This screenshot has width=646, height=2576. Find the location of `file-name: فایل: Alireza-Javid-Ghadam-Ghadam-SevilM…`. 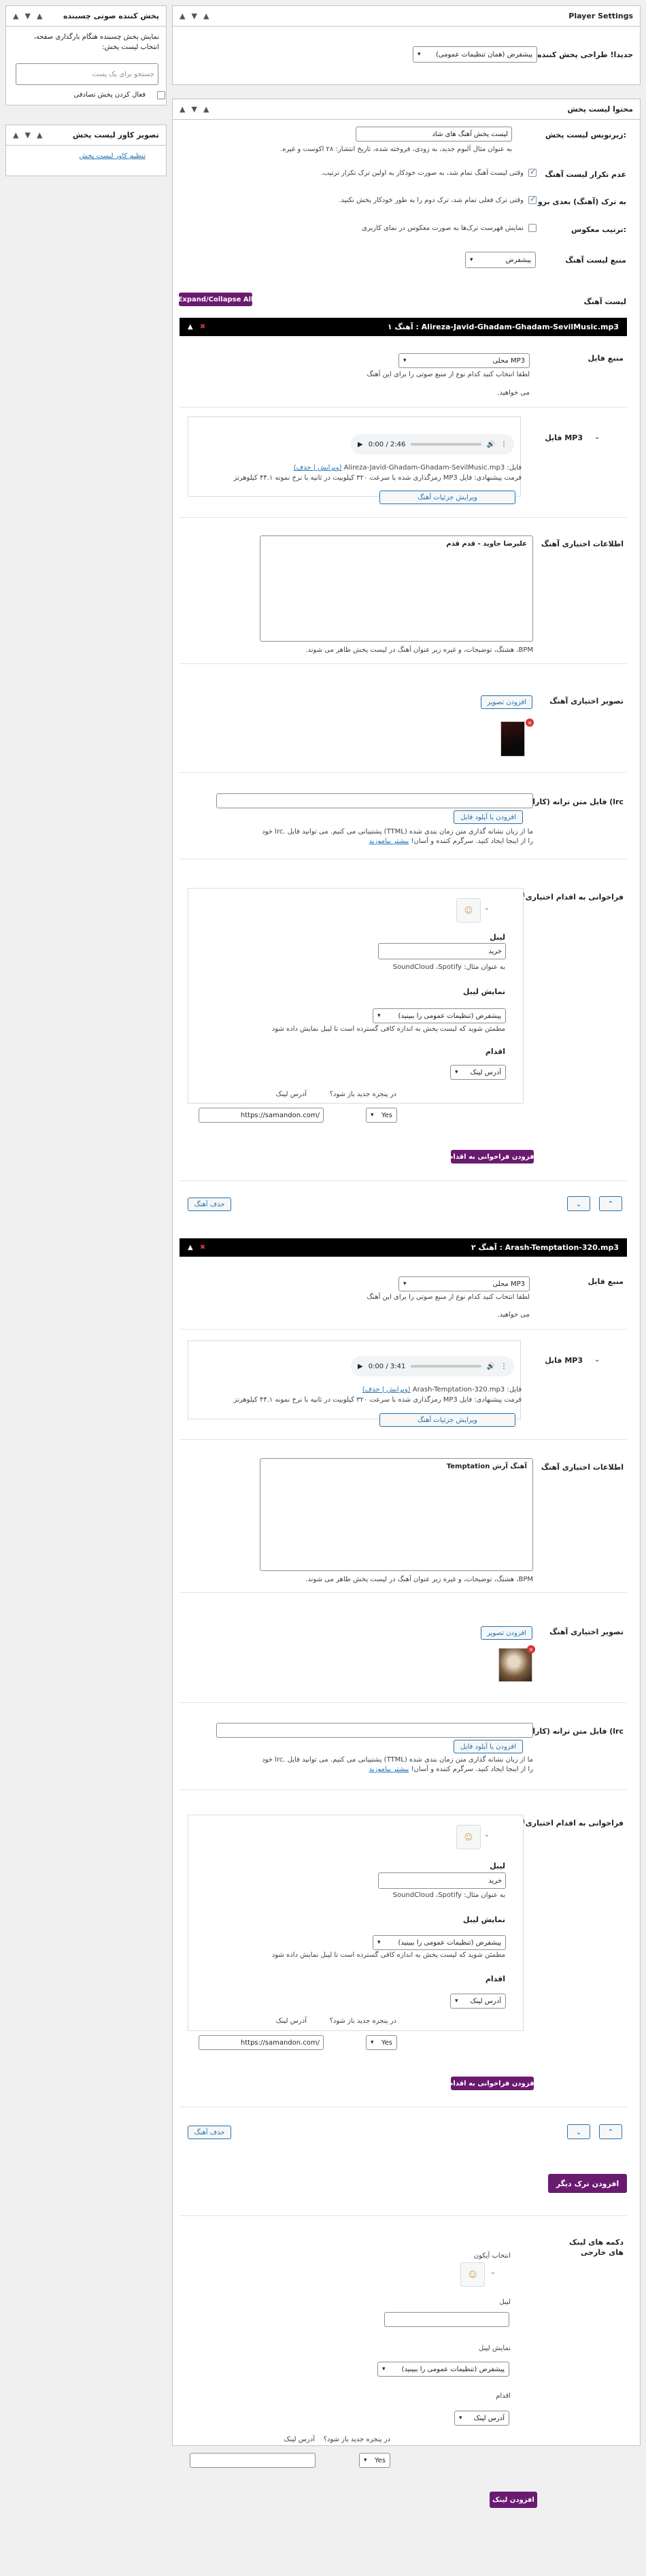

file-name: فایل: Alireza-Javid-Ghadam-Ghadam-SevilM… is located at coordinates (407, 468).